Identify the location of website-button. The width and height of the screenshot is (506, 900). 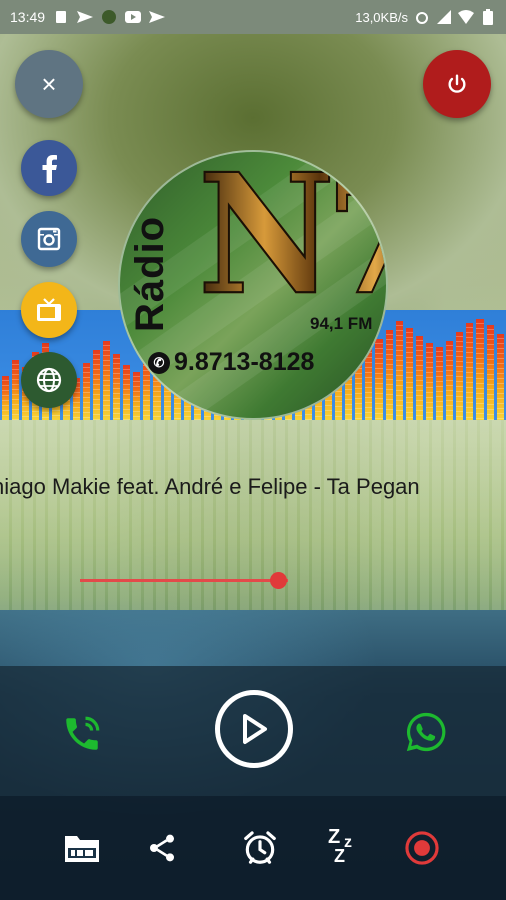
(49, 380).